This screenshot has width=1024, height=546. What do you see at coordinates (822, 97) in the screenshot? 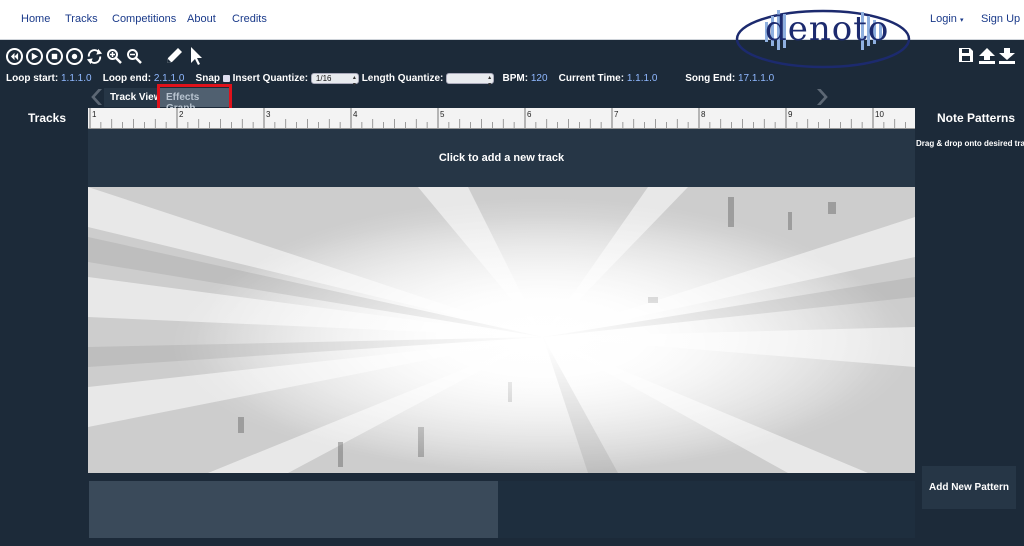
I see `tab-scroll-right-icon` at bounding box center [822, 97].